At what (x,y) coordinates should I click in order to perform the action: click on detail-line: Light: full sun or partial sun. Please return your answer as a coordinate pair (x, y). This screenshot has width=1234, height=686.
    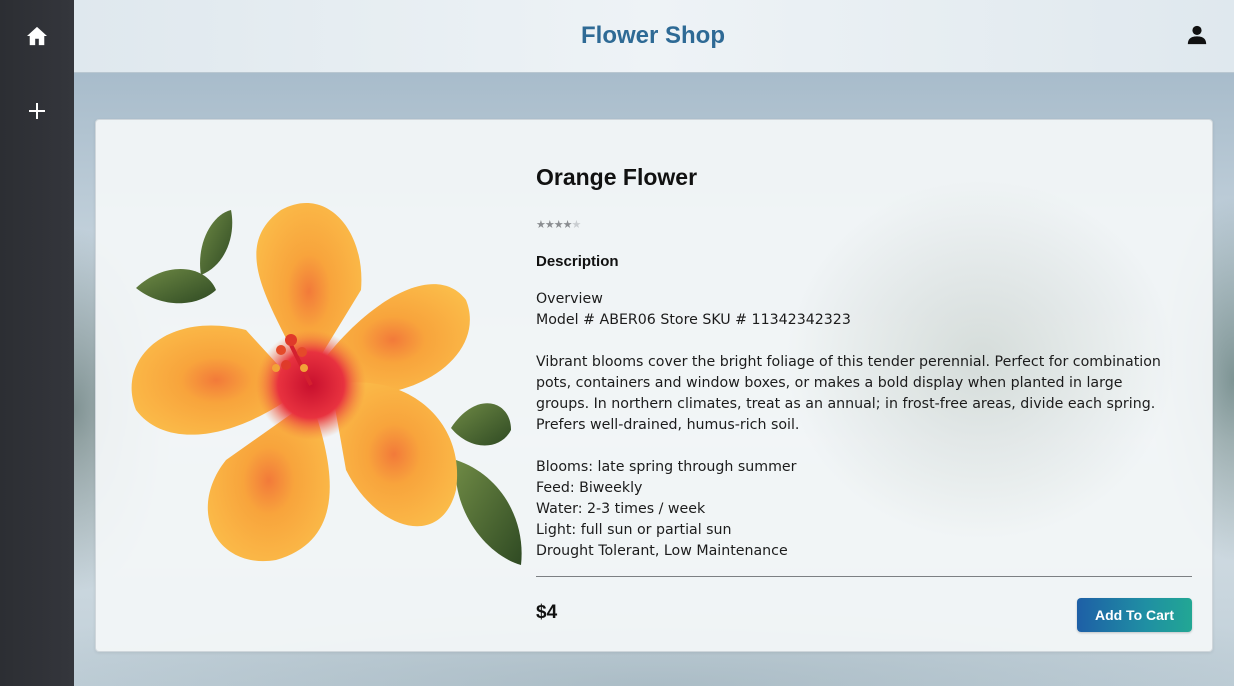
    Looking at the image, I should click on (634, 530).